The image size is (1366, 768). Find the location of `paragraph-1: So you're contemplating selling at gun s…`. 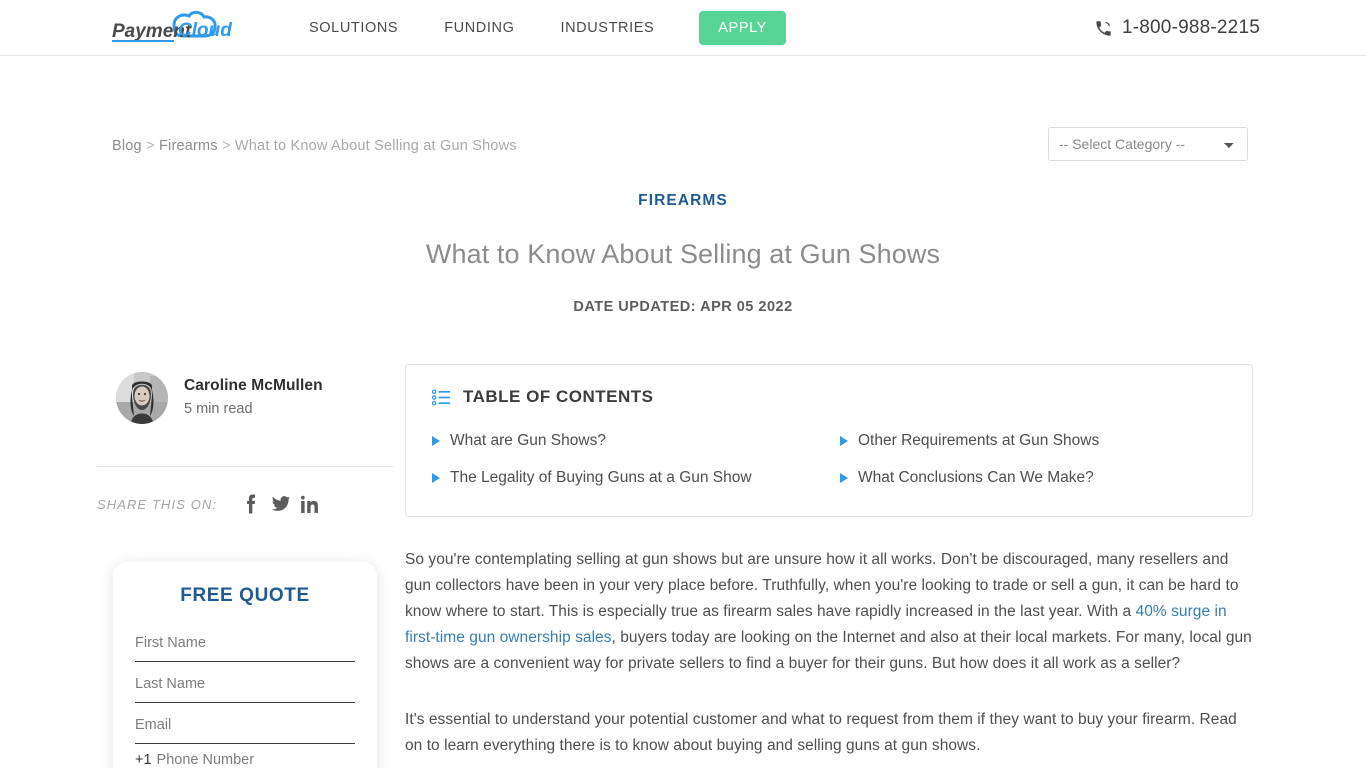

paragraph-1: So you're contemplating selling at gun s… is located at coordinates (829, 612).